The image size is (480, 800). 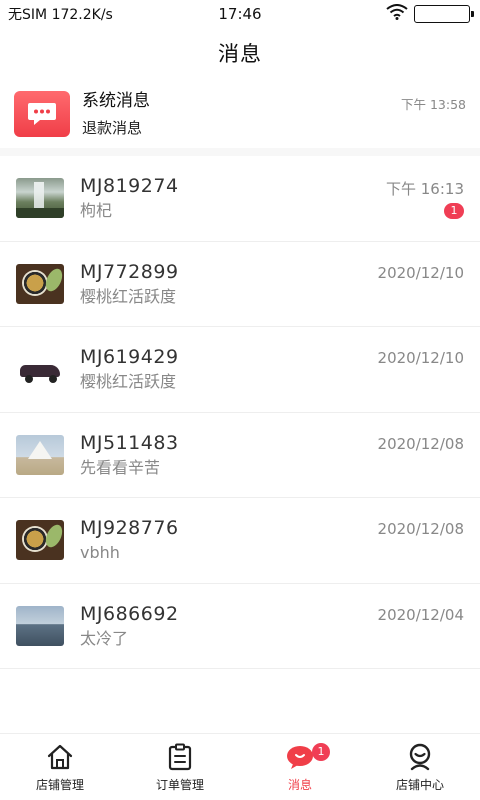 I want to click on tab-order-management: 订单管理, so click(x=180, y=767).